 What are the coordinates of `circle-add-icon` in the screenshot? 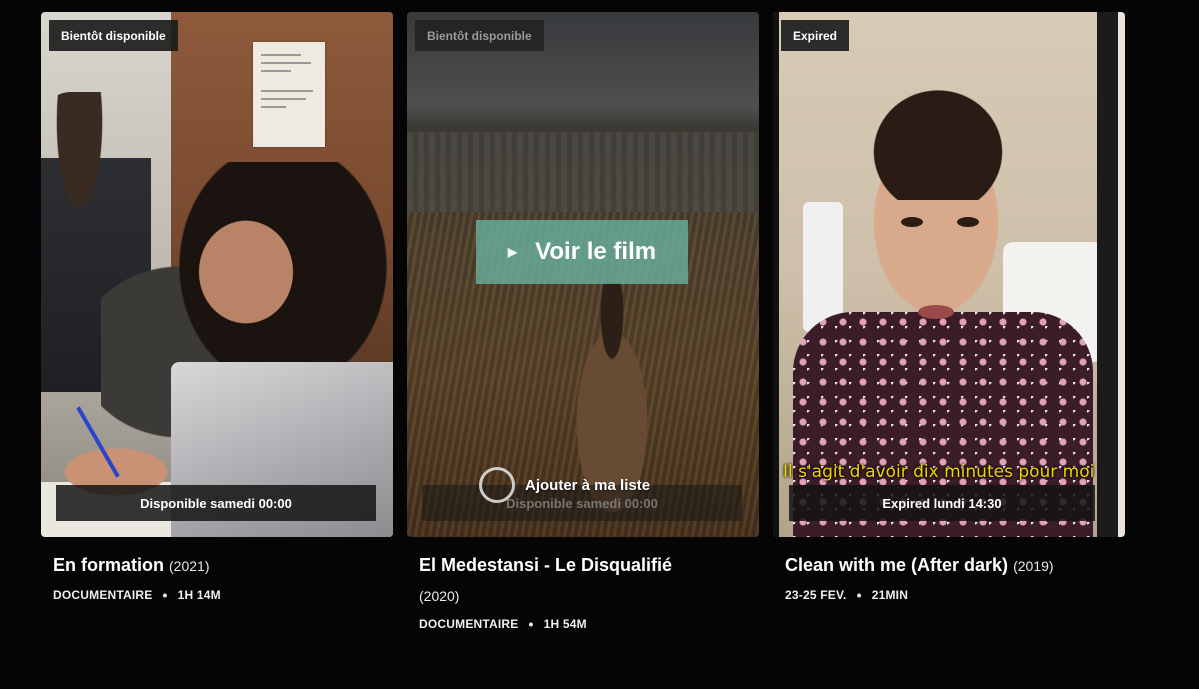 It's located at (497, 485).